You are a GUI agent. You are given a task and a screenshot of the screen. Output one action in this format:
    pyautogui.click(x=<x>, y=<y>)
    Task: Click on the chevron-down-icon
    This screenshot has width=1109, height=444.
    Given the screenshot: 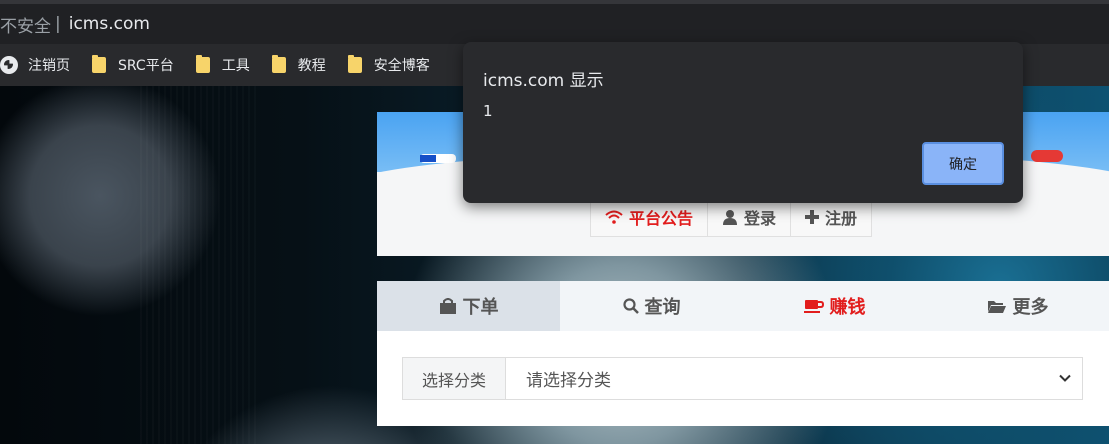 What is the action you would take?
    pyautogui.click(x=1065, y=378)
    